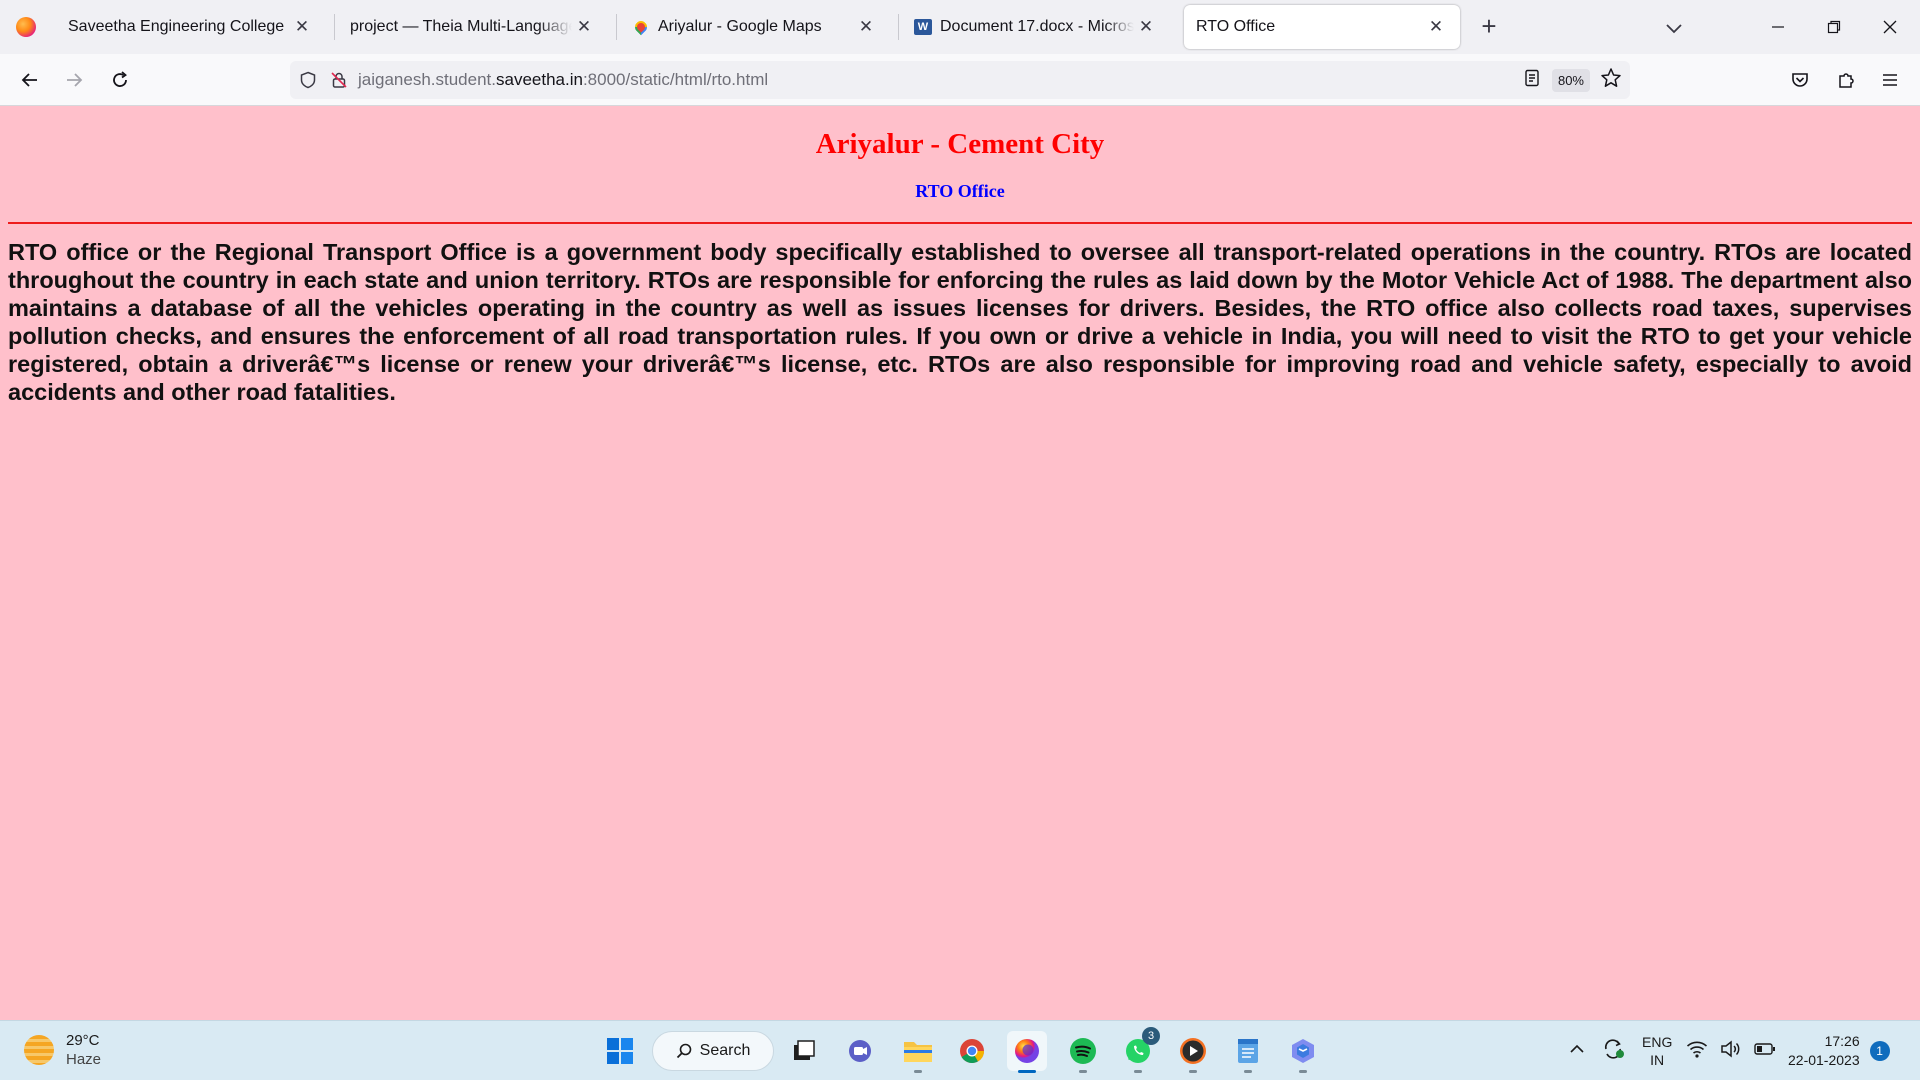  I want to click on back-arrow-icon, so click(30, 80).